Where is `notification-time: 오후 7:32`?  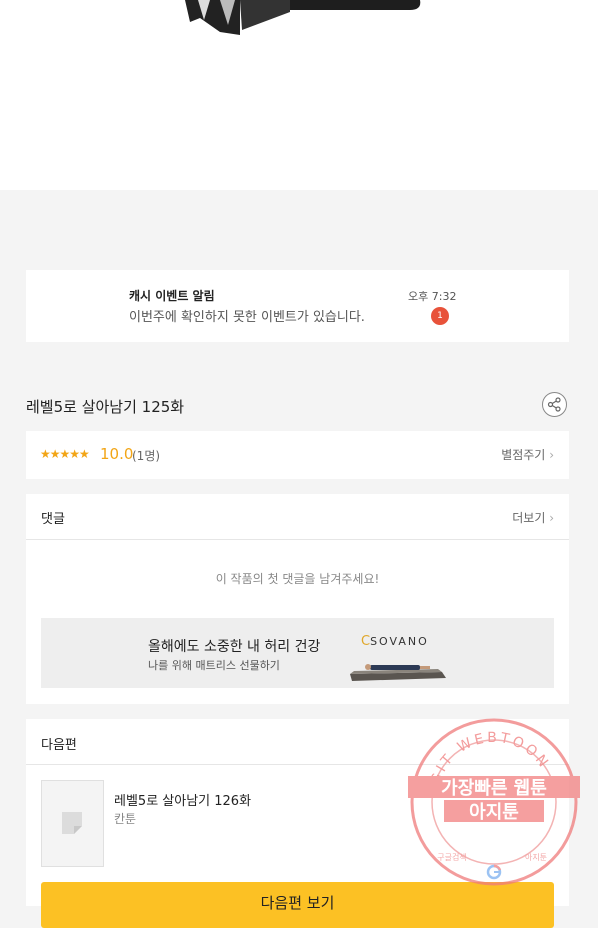
notification-time: 오후 7:32 is located at coordinates (432, 296).